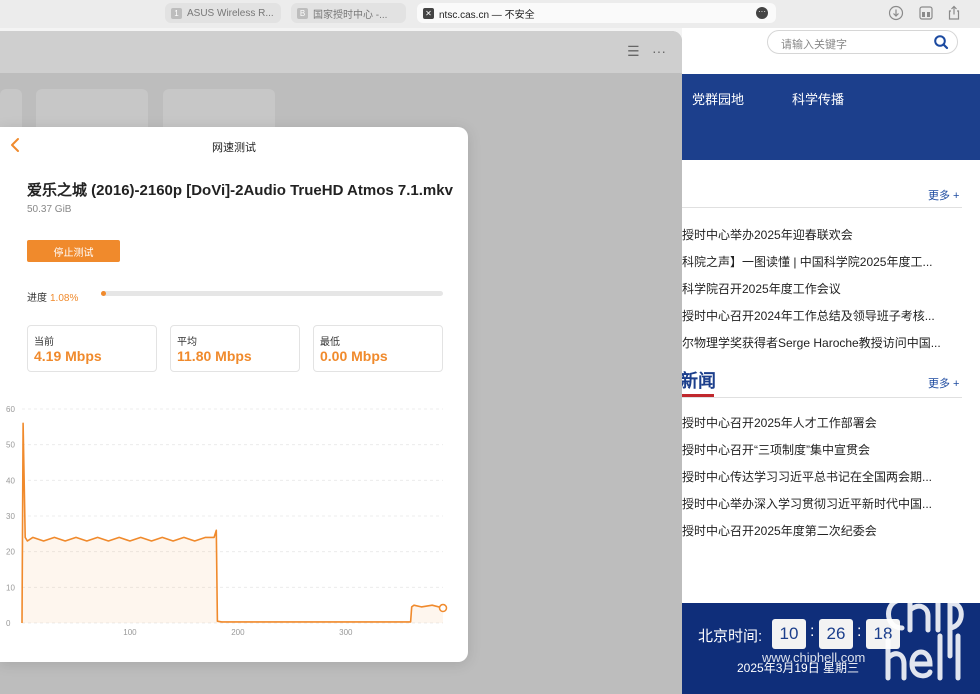 The height and width of the screenshot is (694, 980). What do you see at coordinates (73, 251) in the screenshot?
I see `stop-test-button: 停止测试` at bounding box center [73, 251].